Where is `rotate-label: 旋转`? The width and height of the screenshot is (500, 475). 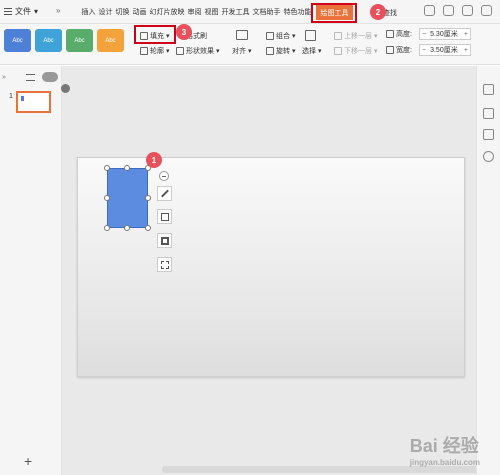 rotate-label: 旋转 is located at coordinates (283, 51).